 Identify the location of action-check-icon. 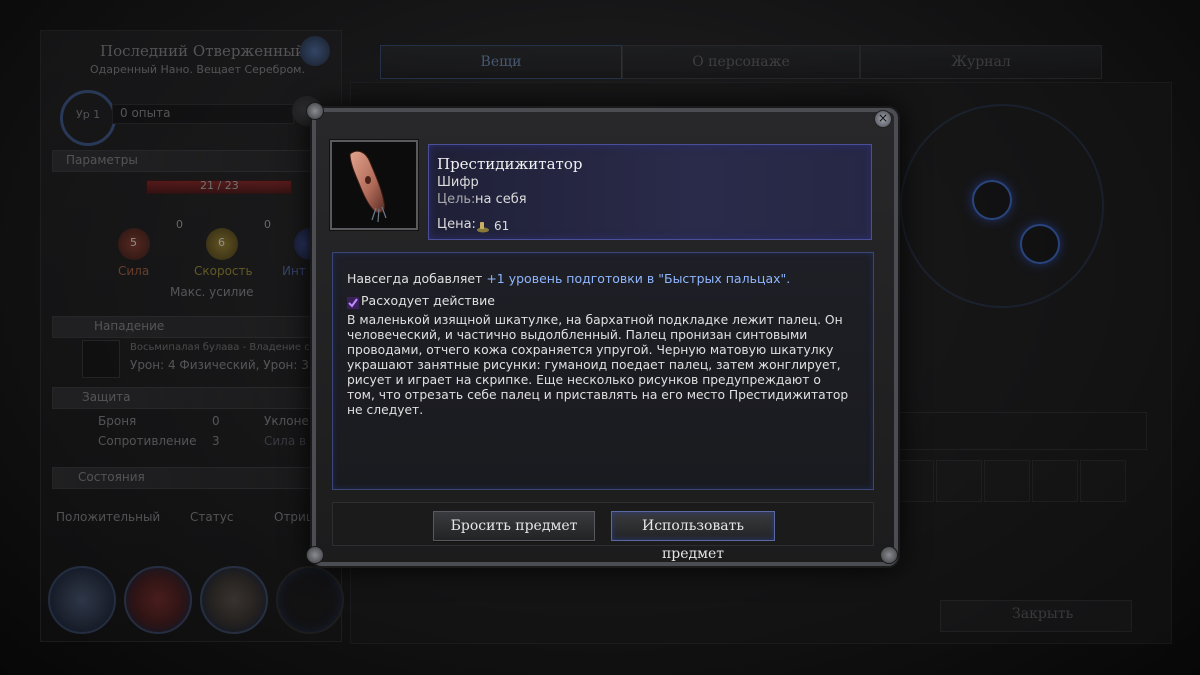
(353, 301).